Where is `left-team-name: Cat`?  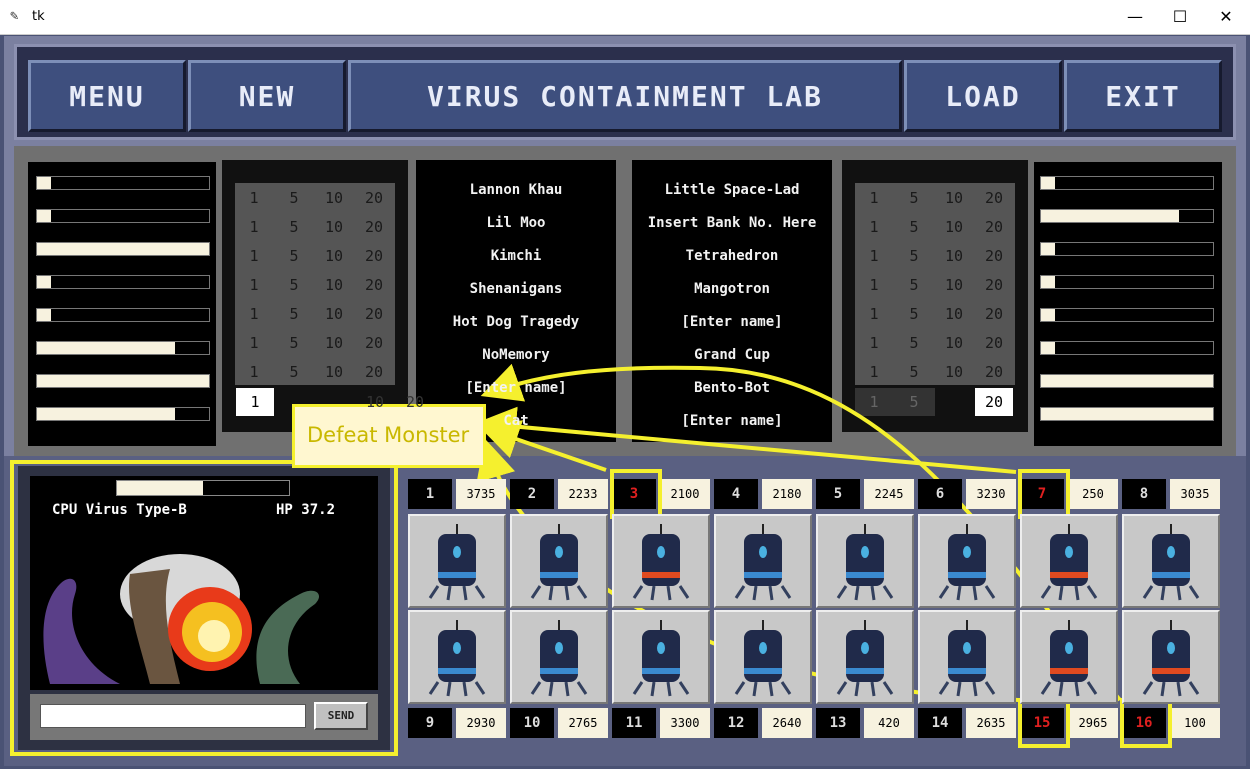 left-team-name: Cat is located at coordinates (516, 421).